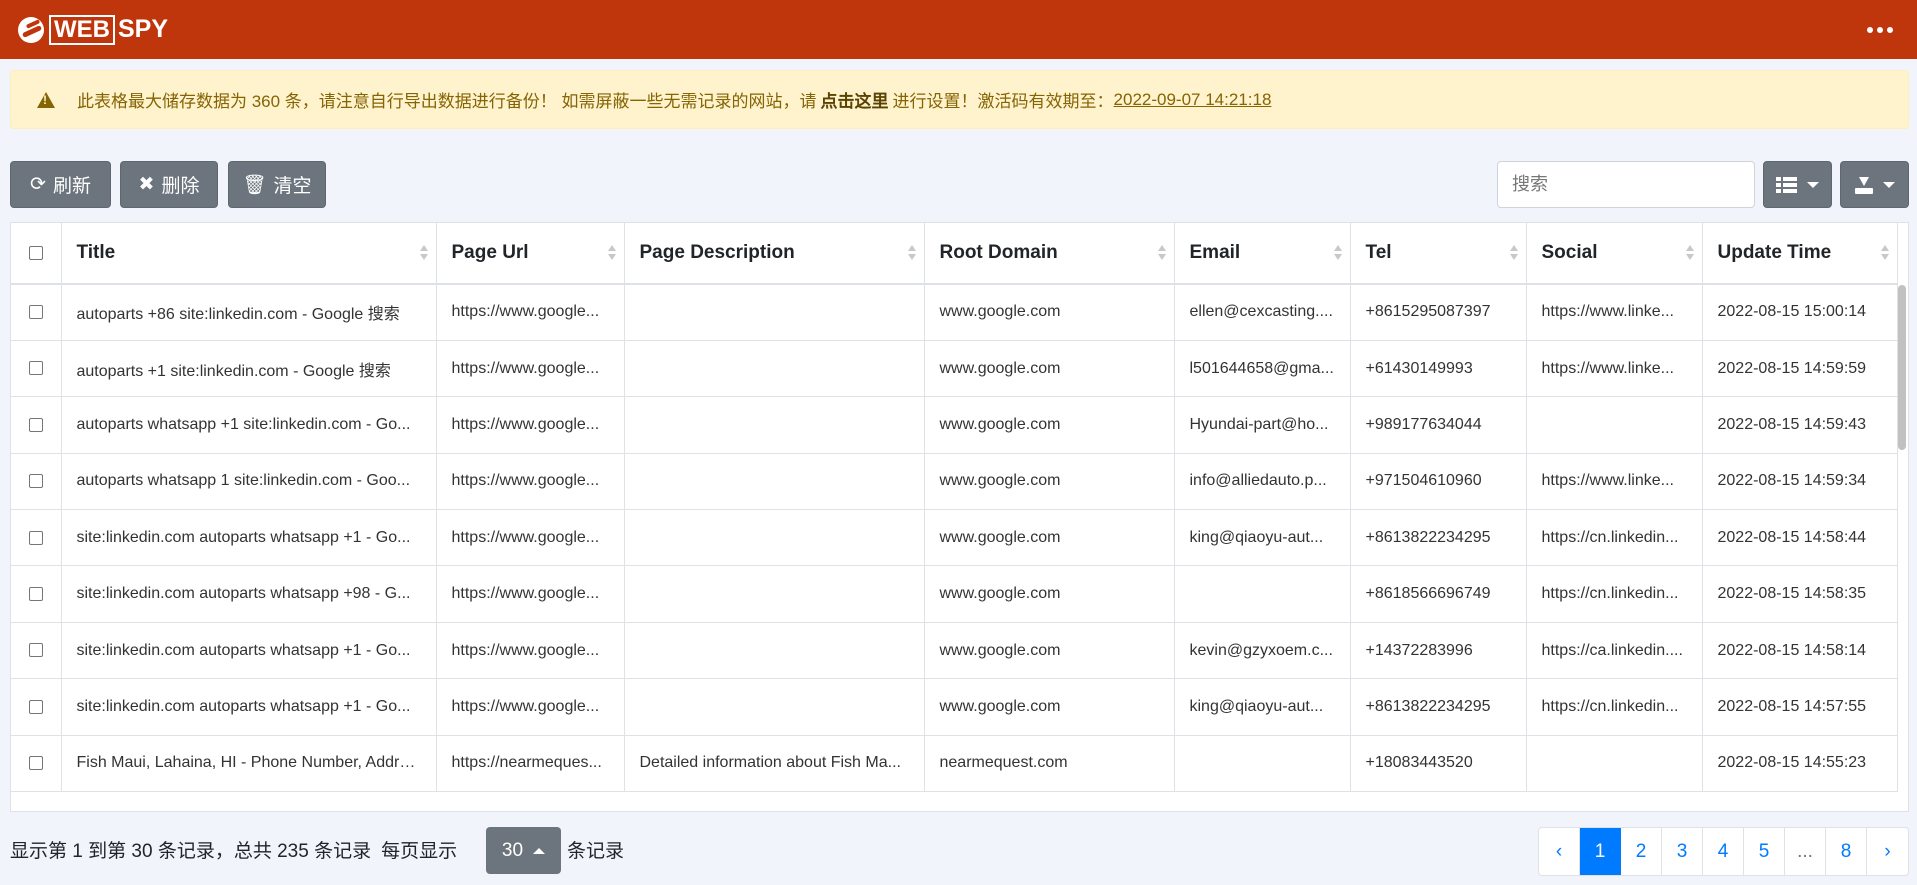 This screenshot has height=885, width=1917. I want to click on column-header-title: Title, so click(249, 254).